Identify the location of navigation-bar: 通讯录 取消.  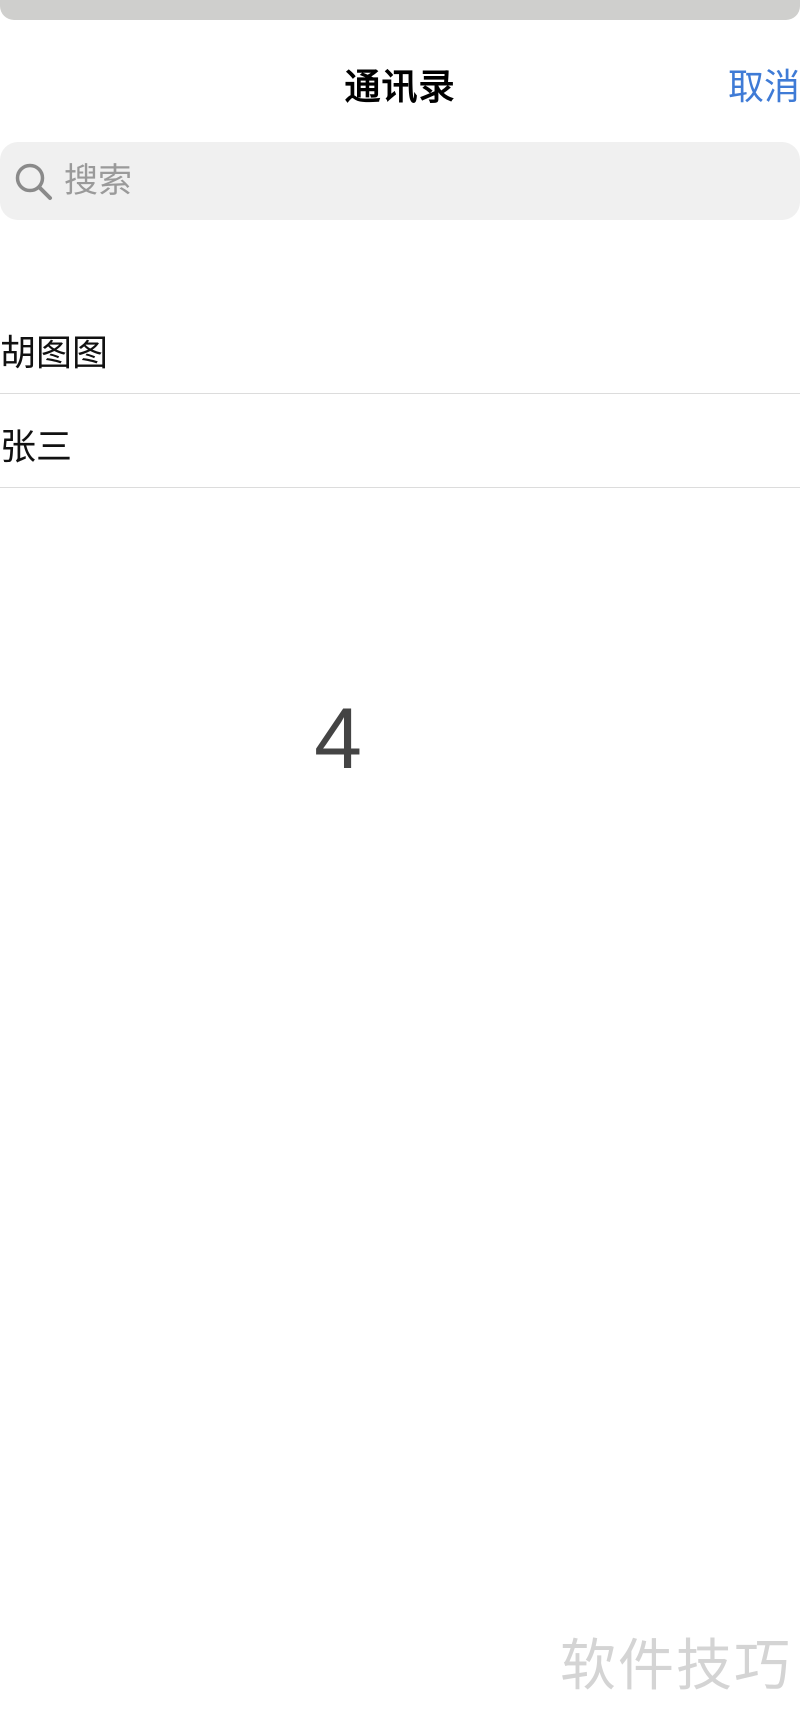
(400, 81).